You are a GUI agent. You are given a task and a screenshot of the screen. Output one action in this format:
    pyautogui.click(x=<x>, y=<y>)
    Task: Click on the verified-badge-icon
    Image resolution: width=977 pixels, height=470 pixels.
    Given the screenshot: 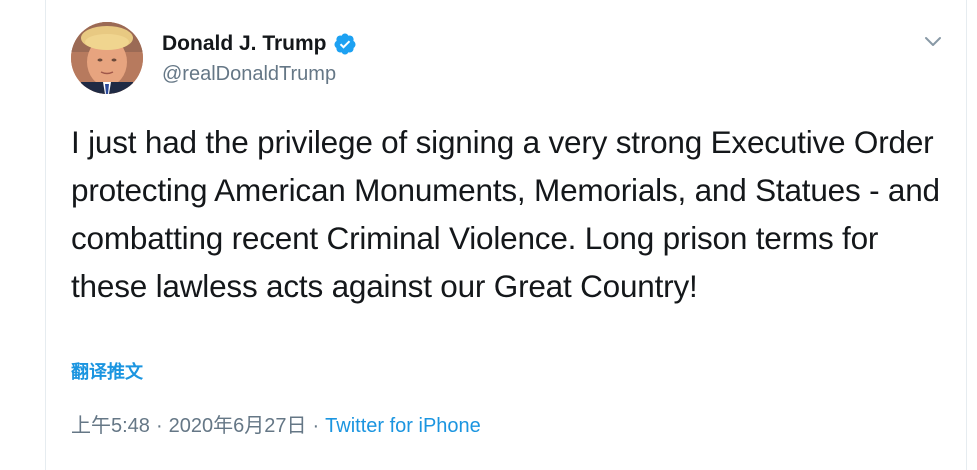 What is the action you would take?
    pyautogui.click(x=345, y=44)
    